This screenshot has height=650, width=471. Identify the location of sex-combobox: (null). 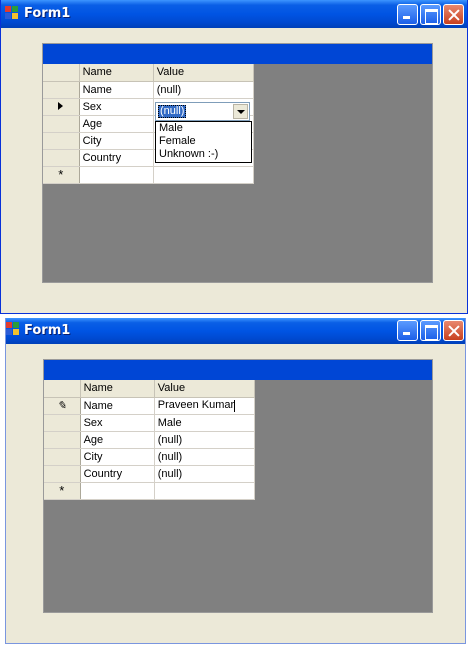
(202, 111).